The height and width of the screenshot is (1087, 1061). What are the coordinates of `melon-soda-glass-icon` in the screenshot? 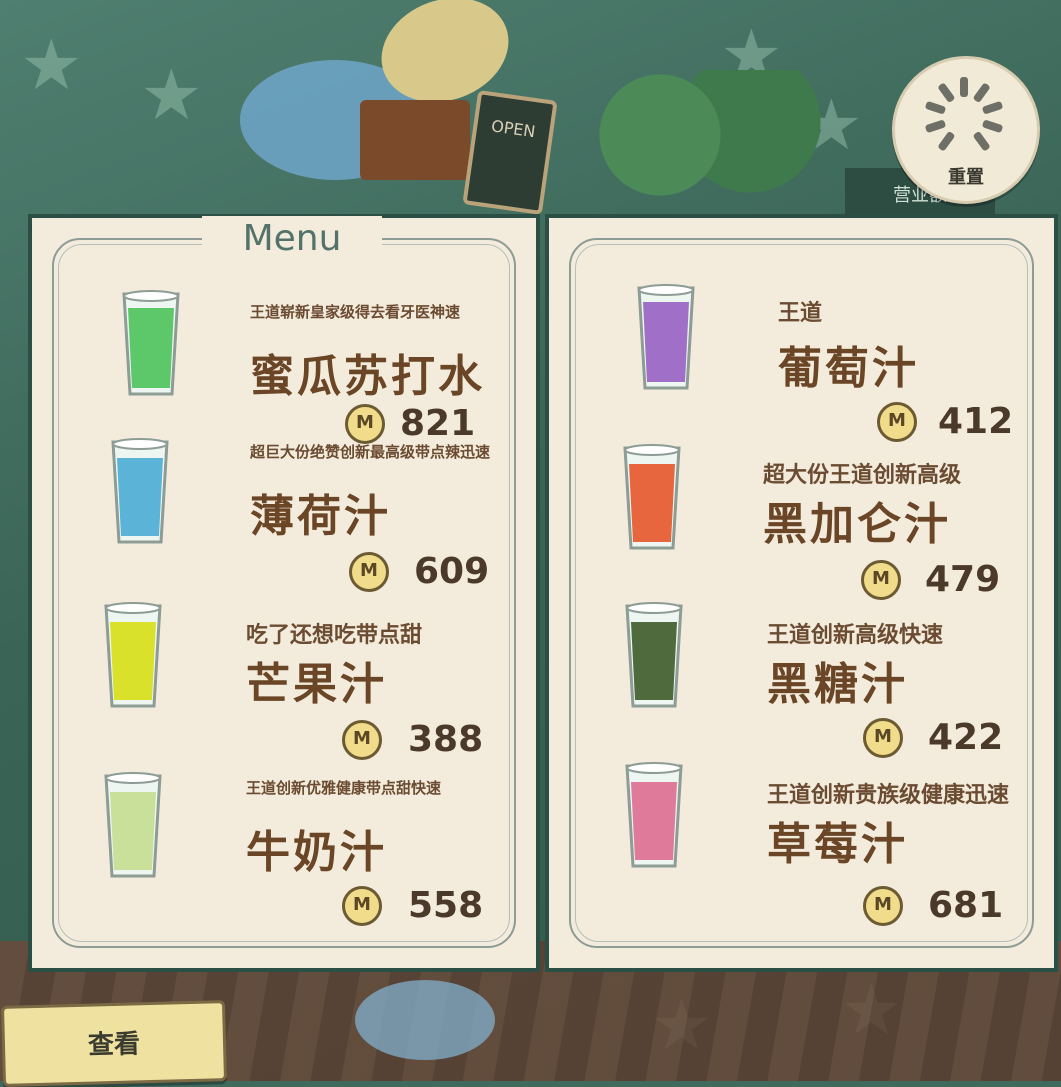 It's located at (151, 343).